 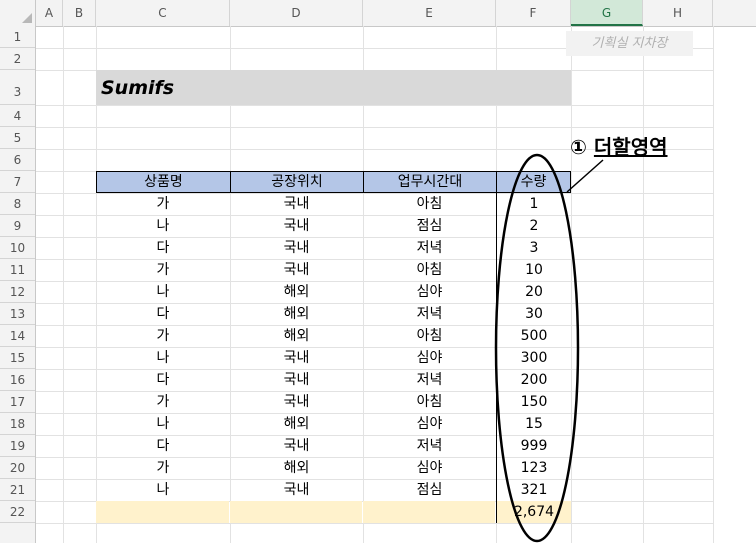 What do you see at coordinates (533, 182) in the screenshot?
I see `header-quantity: 수량` at bounding box center [533, 182].